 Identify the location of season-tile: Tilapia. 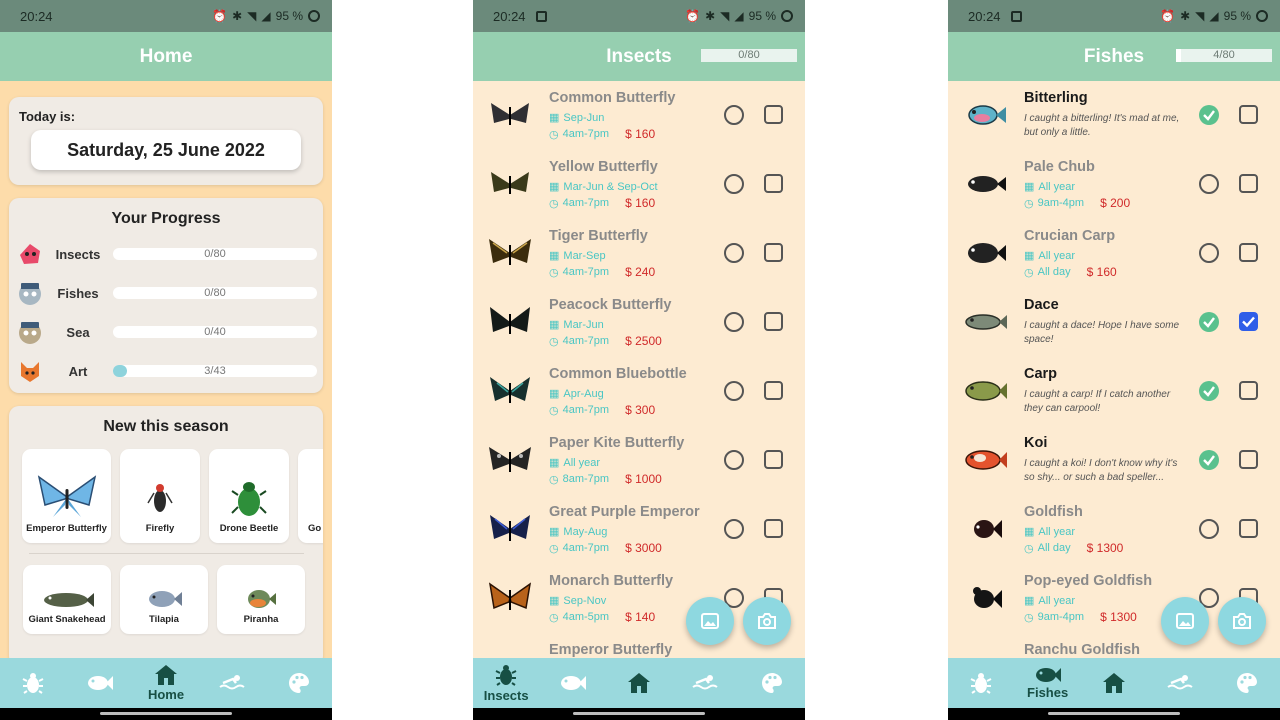
(164, 599).